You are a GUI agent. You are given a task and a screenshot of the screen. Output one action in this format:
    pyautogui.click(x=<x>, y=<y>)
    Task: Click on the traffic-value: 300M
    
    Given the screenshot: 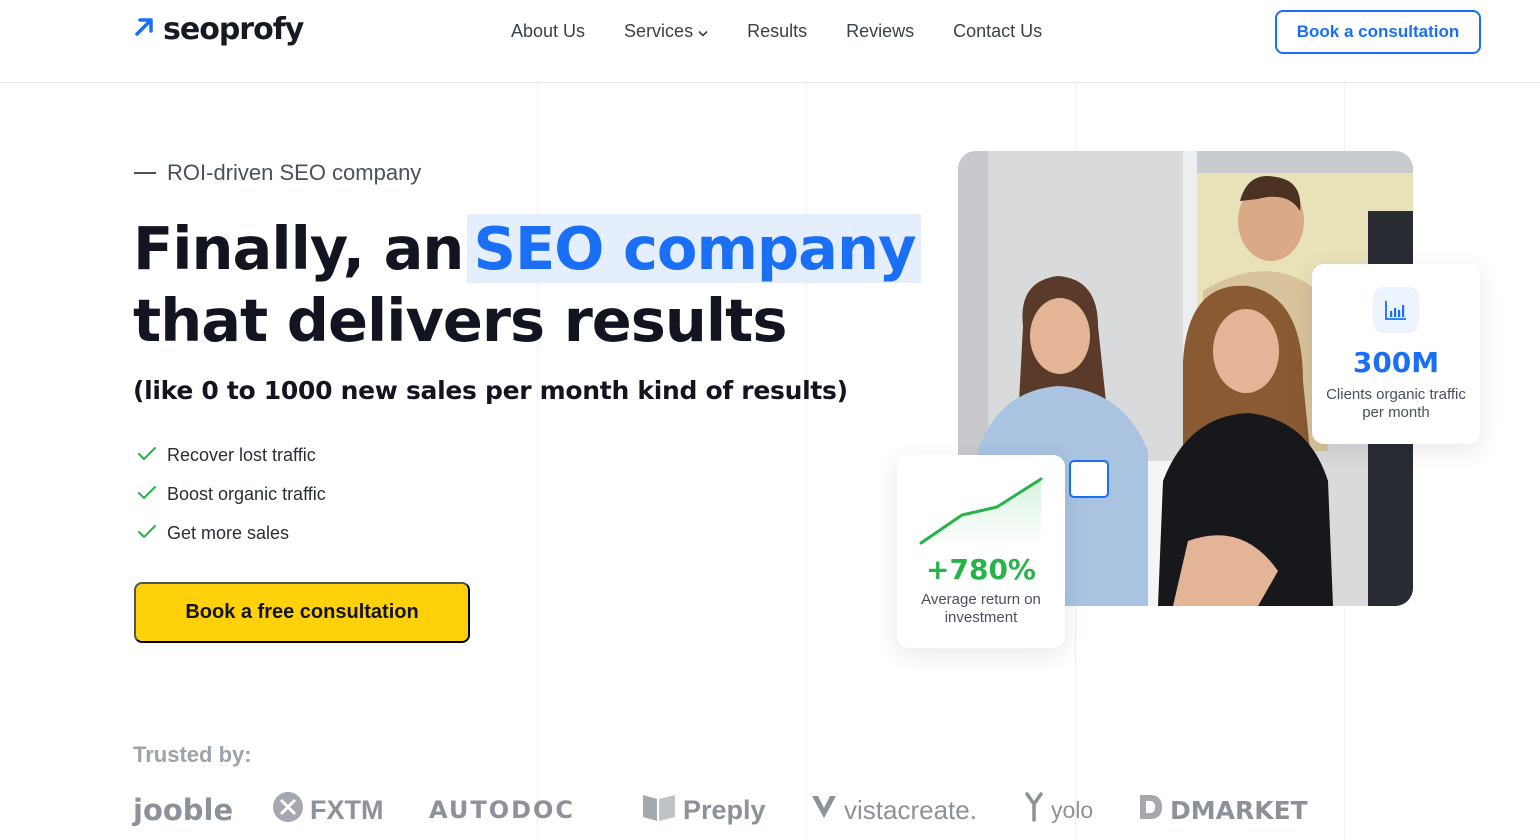 What is the action you would take?
    pyautogui.click(x=1396, y=362)
    